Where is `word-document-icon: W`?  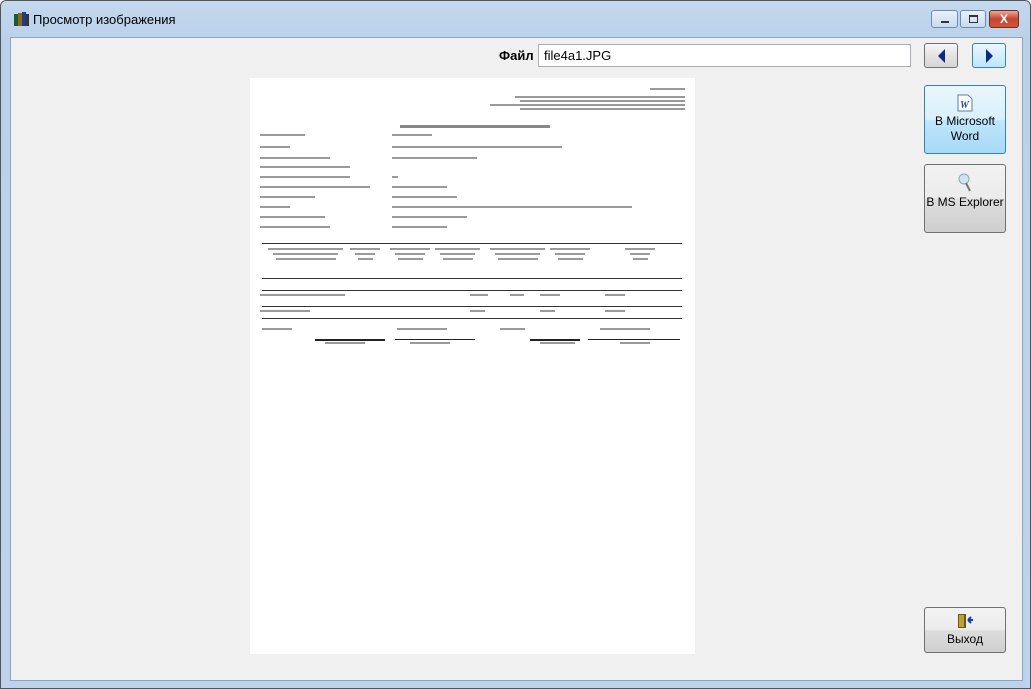 word-document-icon: W is located at coordinates (965, 103).